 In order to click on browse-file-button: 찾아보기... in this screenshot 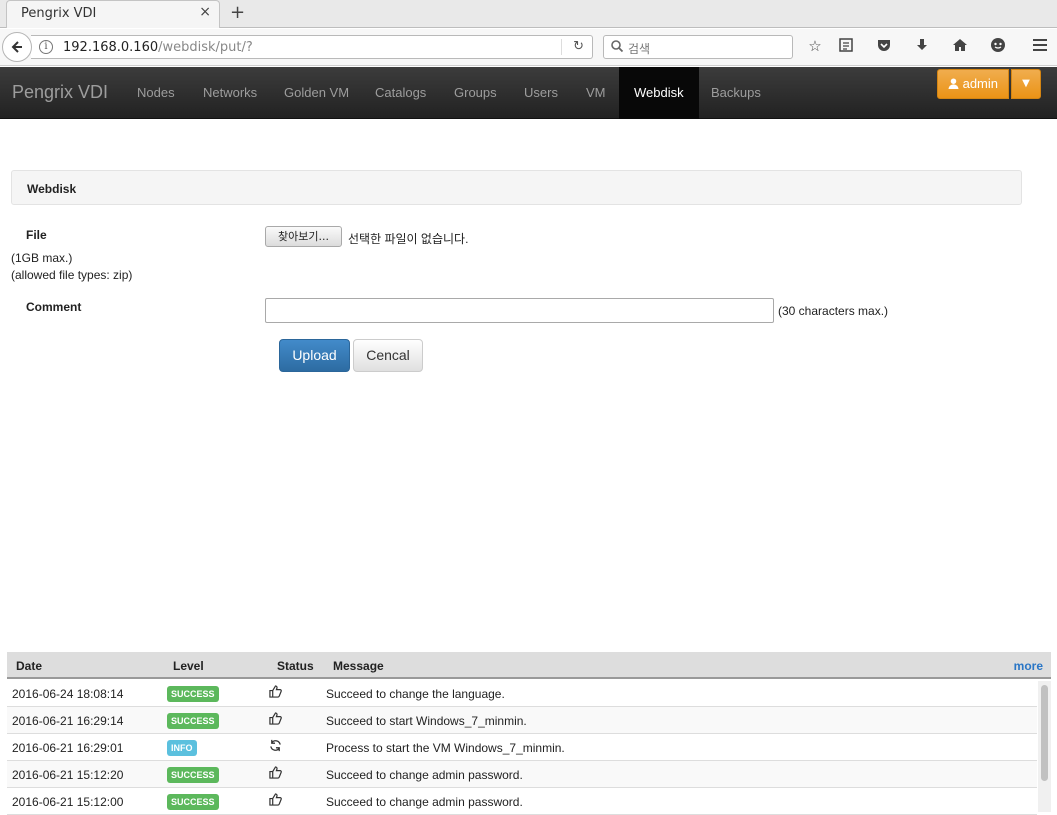, I will do `click(303, 236)`.